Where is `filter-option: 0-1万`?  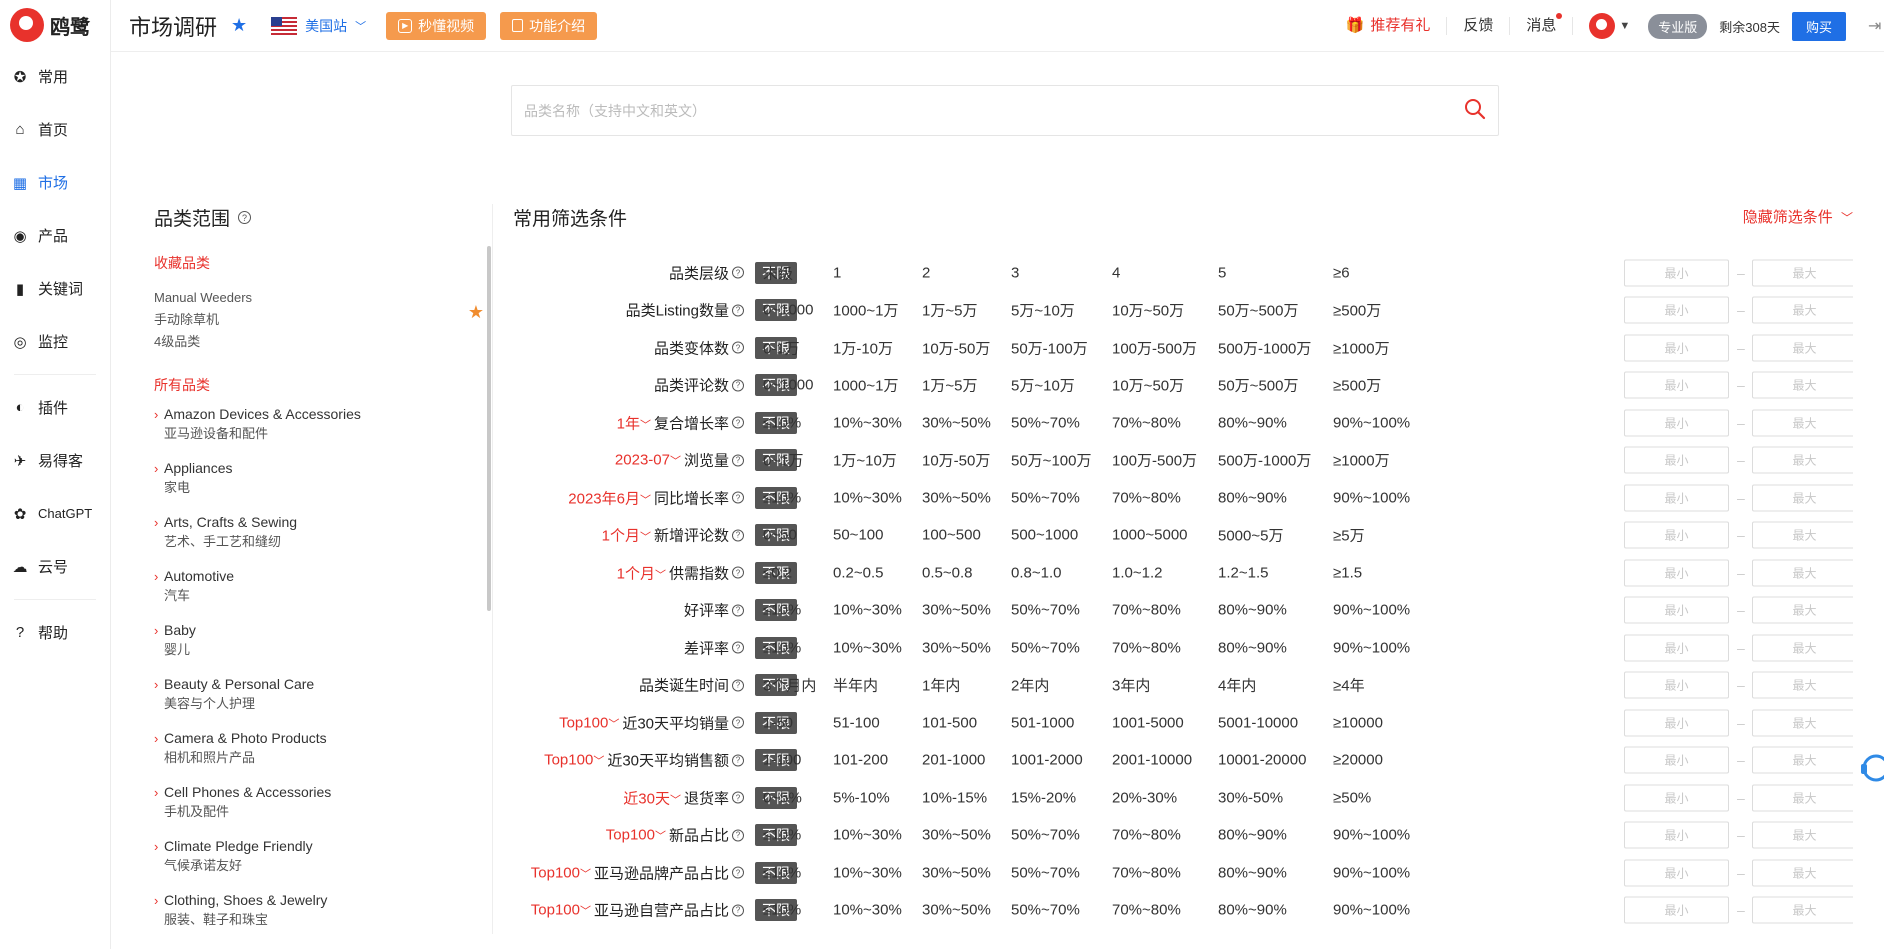
filter-option: 0-1万 is located at coordinates (781, 347).